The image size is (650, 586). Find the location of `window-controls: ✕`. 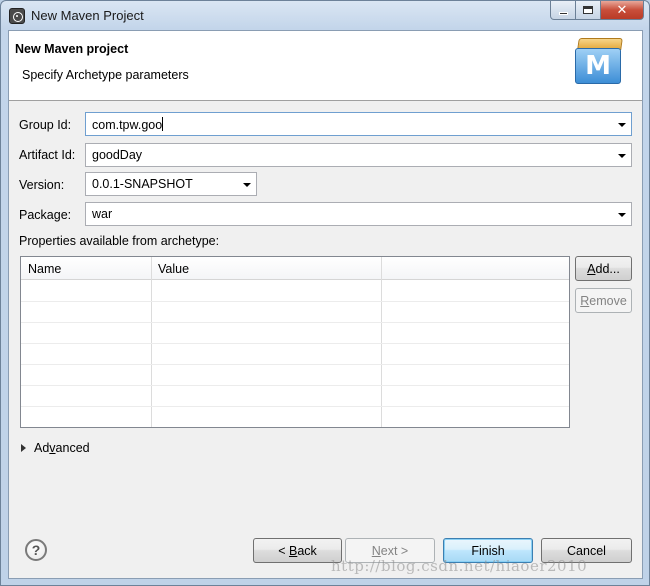

window-controls: ✕ is located at coordinates (597, 10).